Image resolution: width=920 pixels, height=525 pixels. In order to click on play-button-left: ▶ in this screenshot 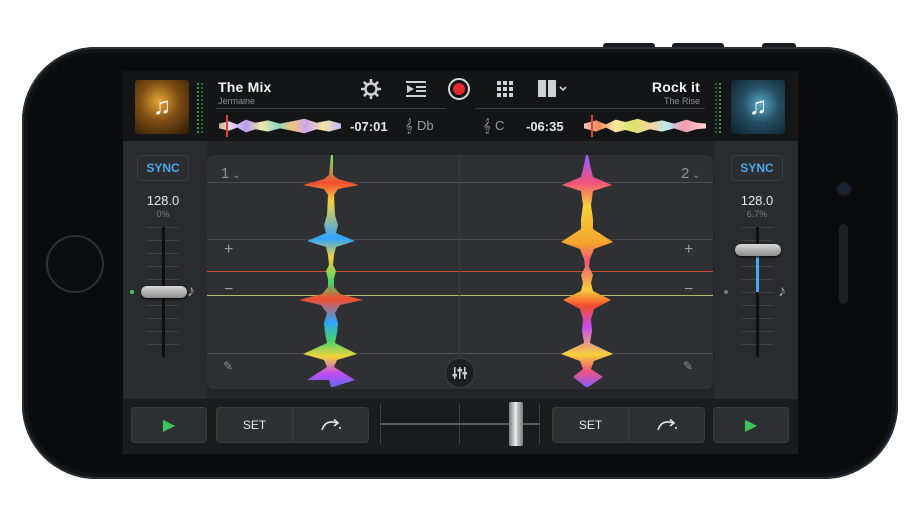, I will do `click(169, 425)`.